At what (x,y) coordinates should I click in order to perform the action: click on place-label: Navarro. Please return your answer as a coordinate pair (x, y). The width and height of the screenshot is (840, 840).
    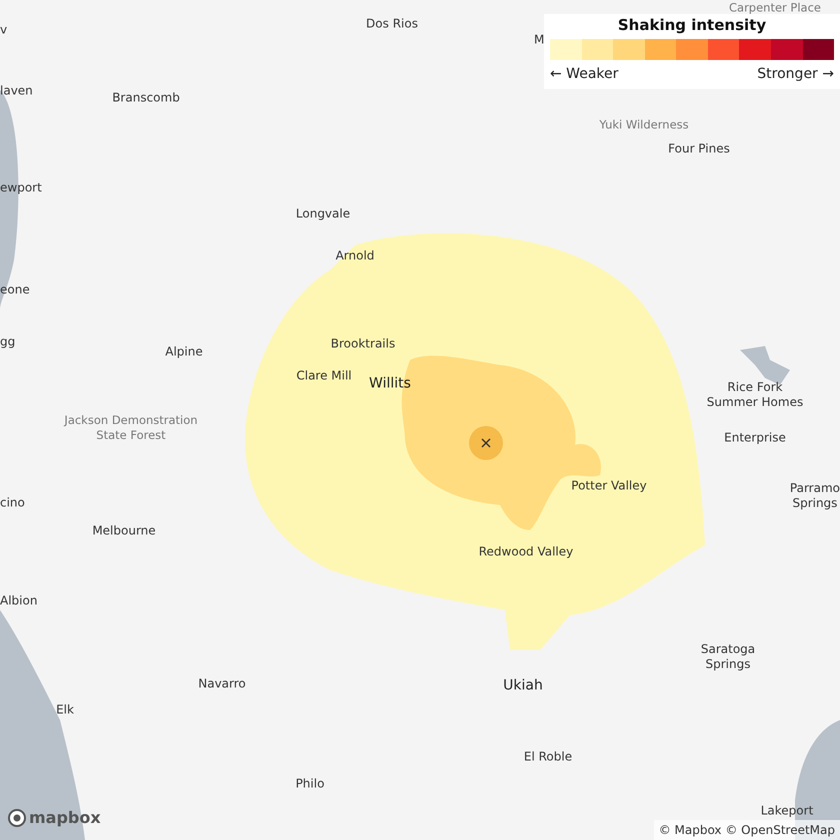
    Looking at the image, I should click on (222, 684).